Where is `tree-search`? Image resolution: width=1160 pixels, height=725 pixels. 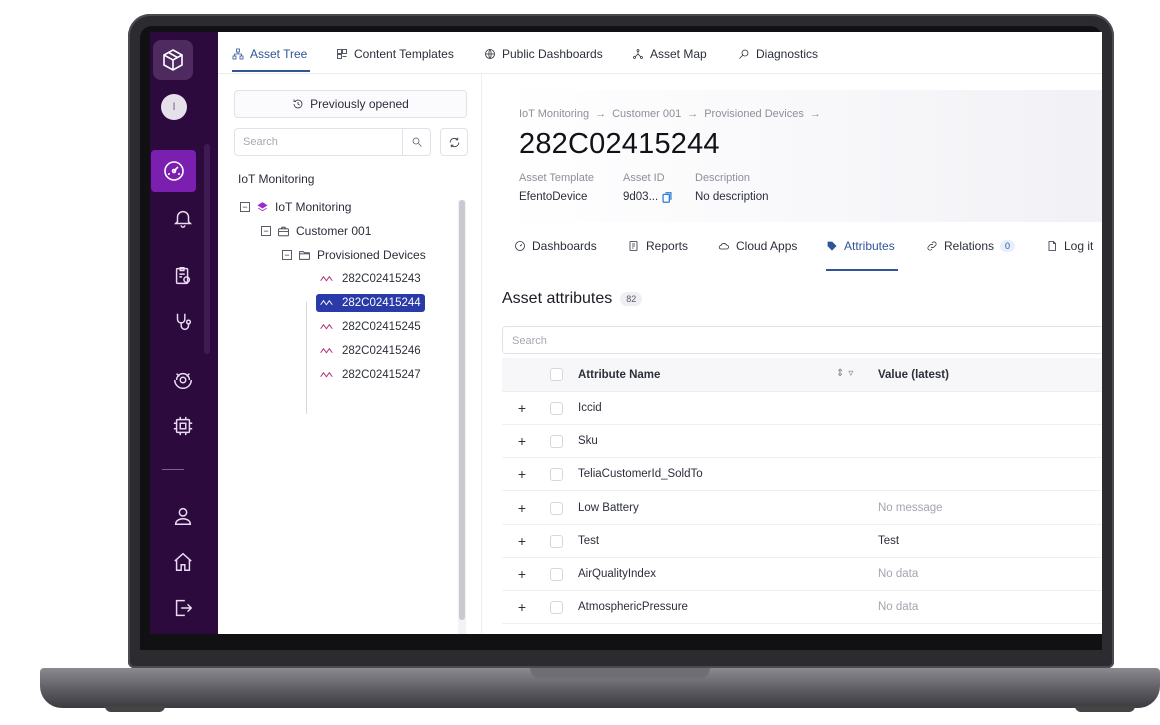
tree-search is located at coordinates (332, 142).